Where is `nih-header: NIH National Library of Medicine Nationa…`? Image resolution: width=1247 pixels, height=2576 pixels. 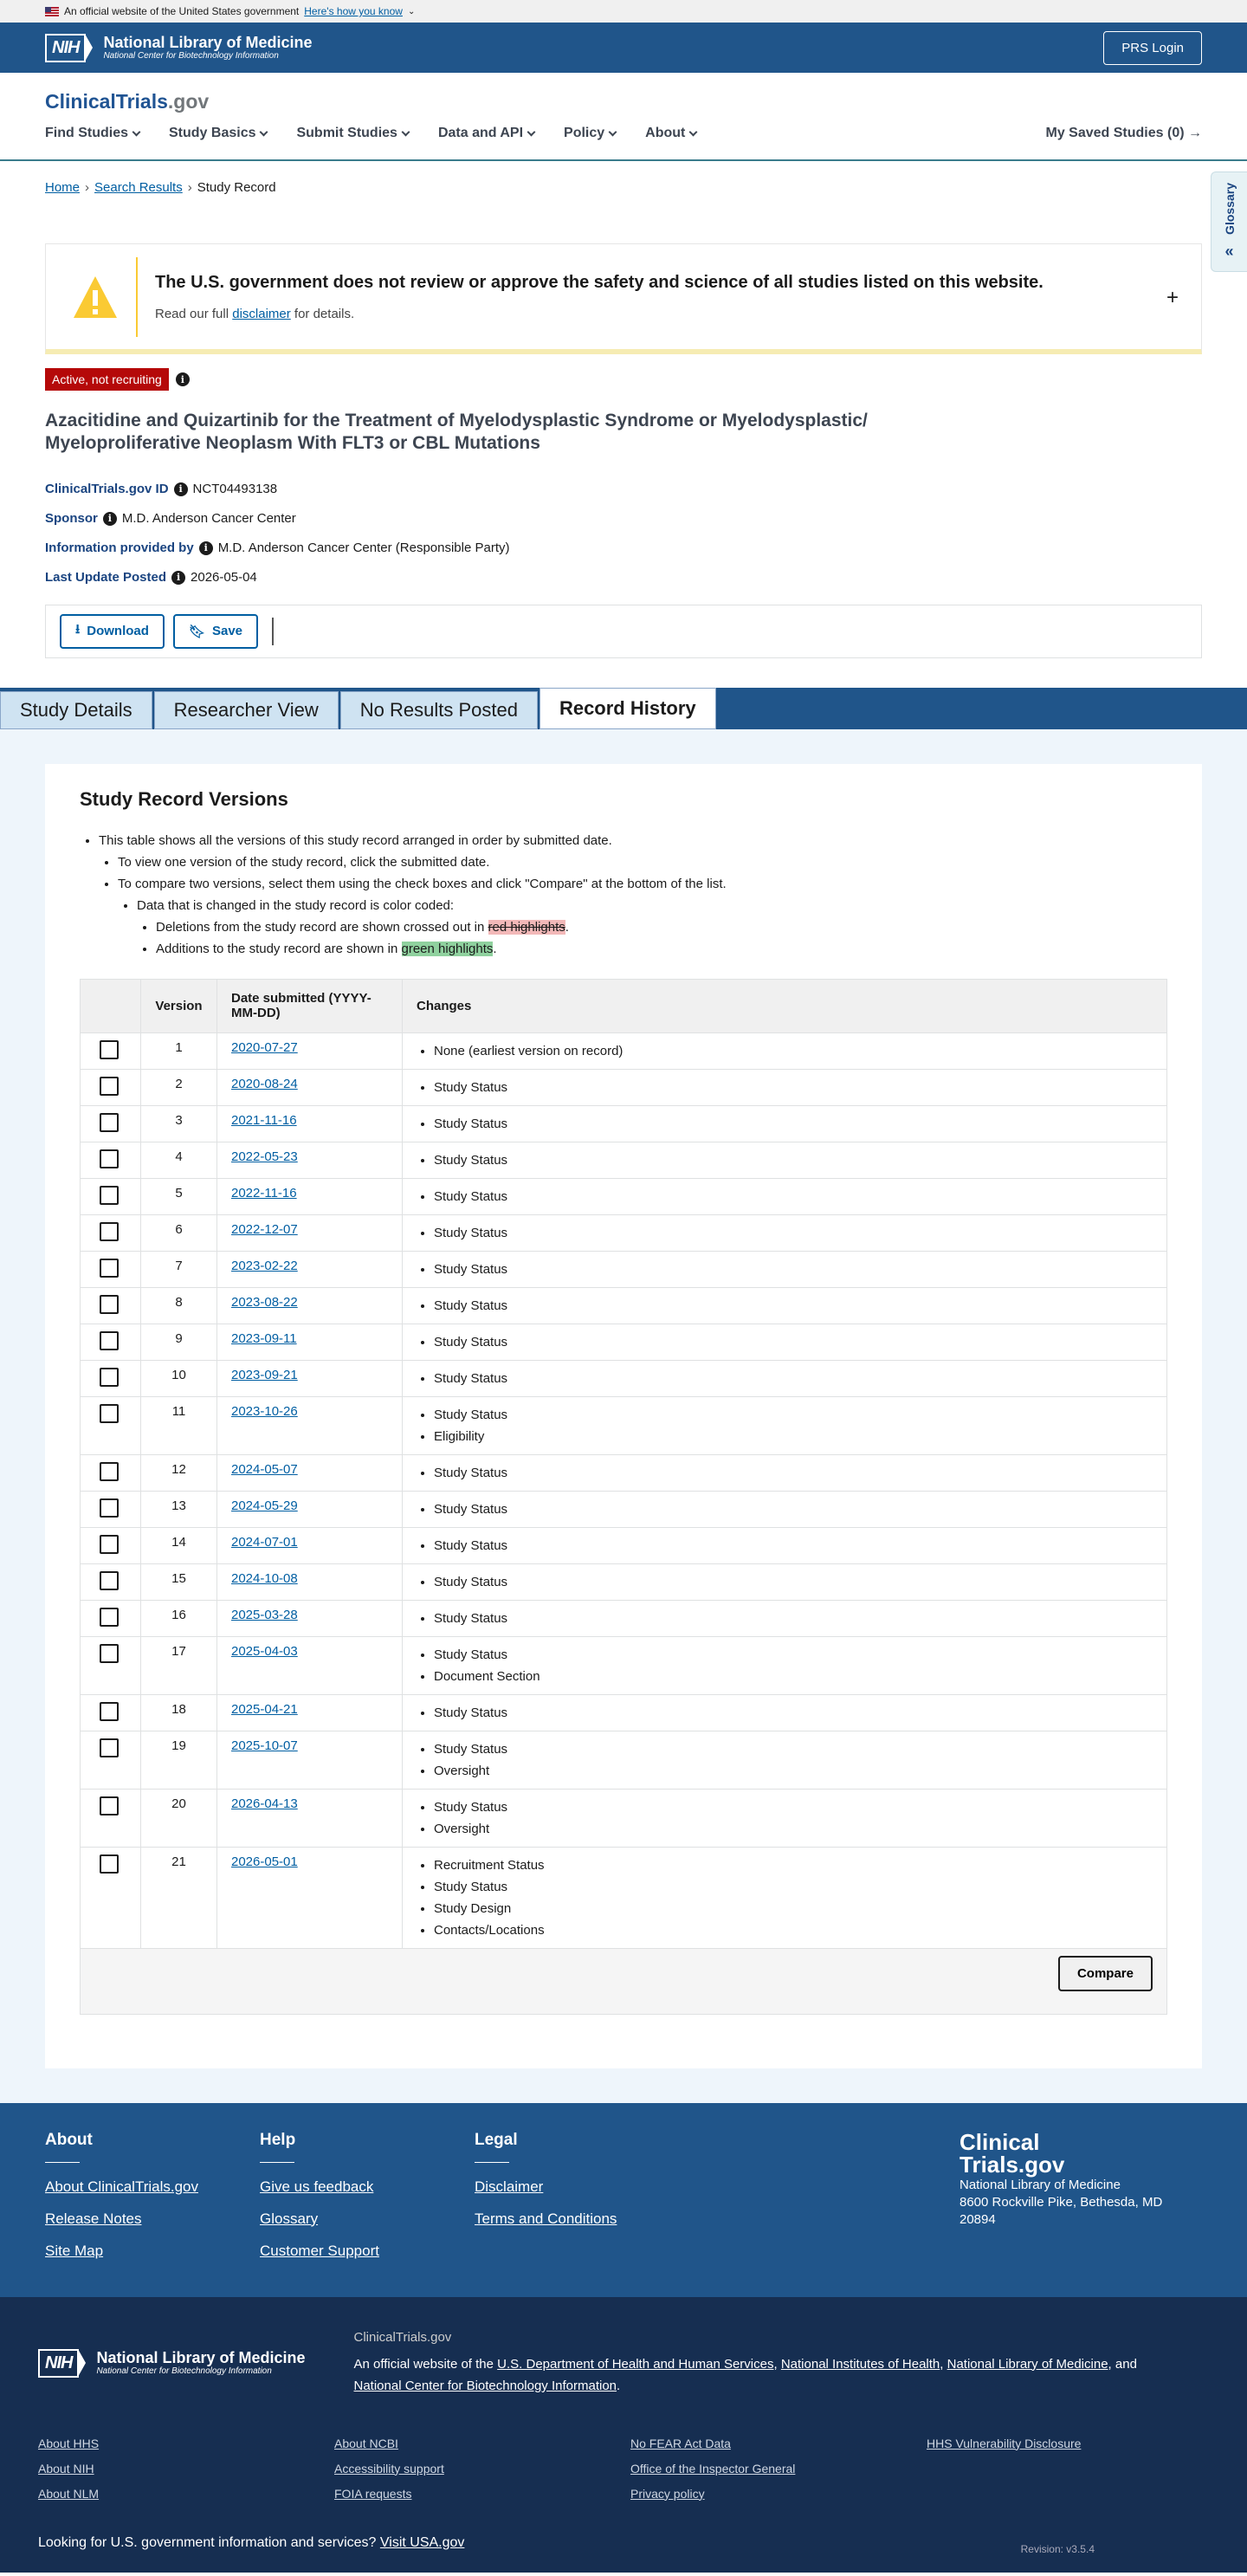
nih-header: NIH National Library of Medicine Nationa… is located at coordinates (623, 48).